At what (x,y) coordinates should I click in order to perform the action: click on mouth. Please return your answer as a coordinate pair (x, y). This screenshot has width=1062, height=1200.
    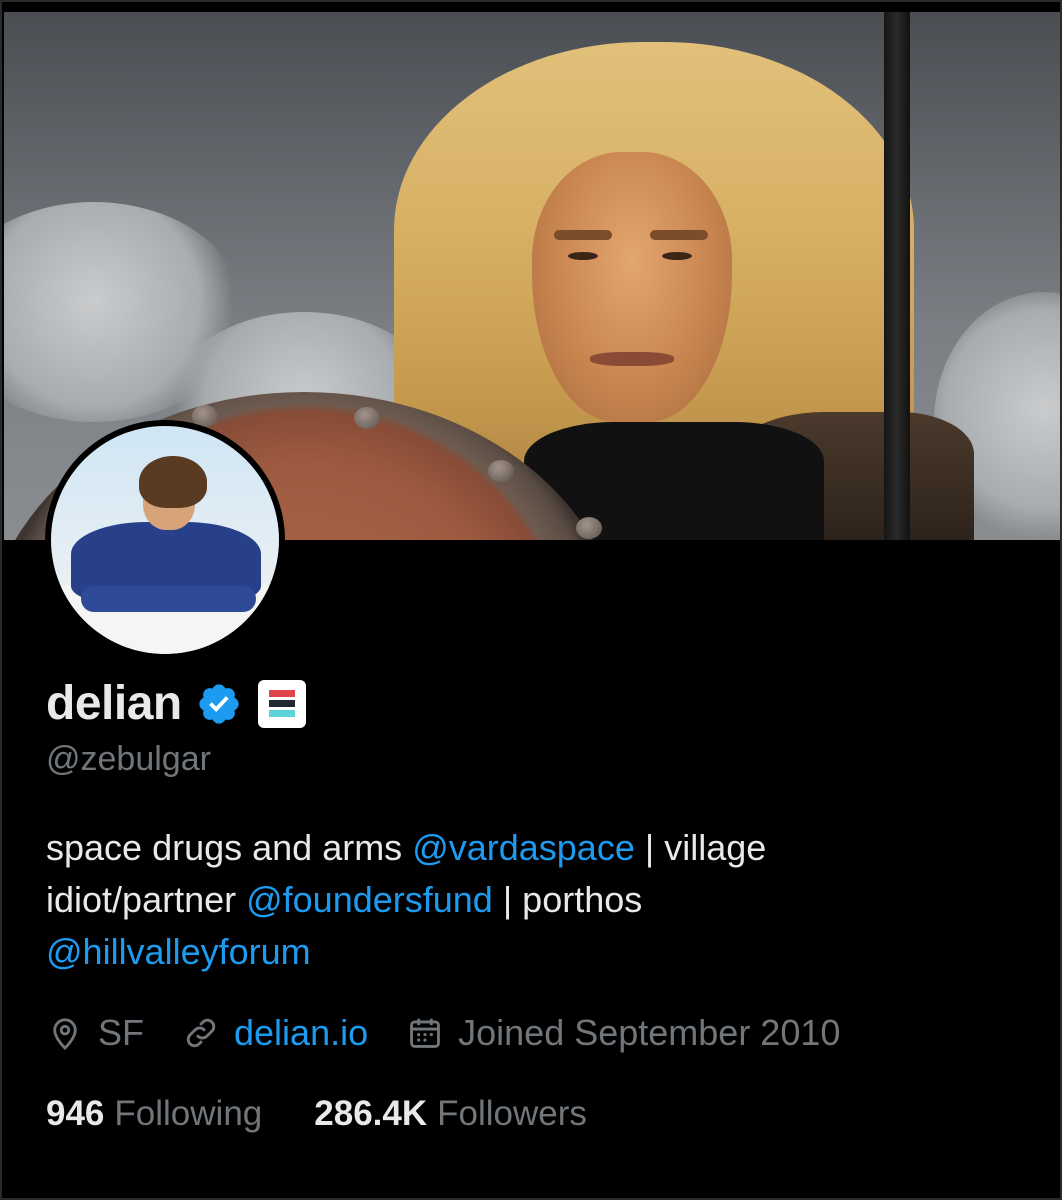
    Looking at the image, I should click on (632, 359).